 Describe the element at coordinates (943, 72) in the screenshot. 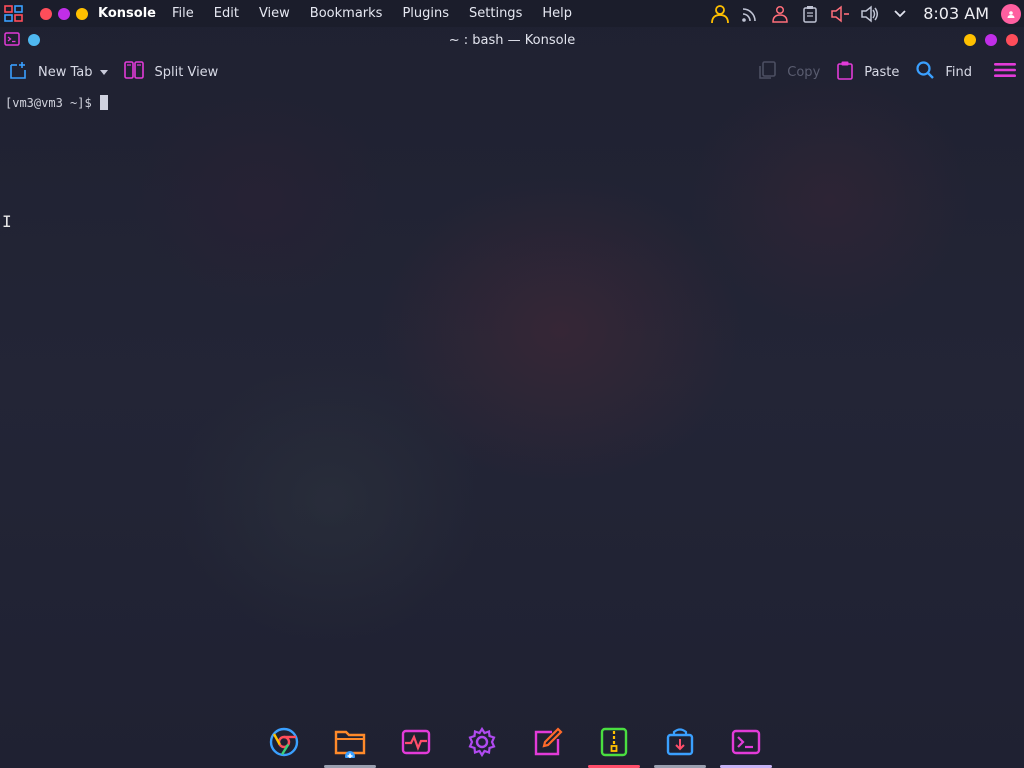

I see `find-button: Find` at that location.